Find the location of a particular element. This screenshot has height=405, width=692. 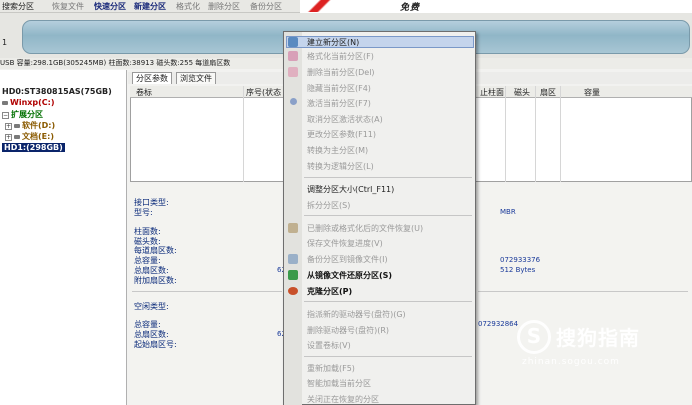

menu-item-clone: 克隆分区(P) is located at coordinates (329, 291).